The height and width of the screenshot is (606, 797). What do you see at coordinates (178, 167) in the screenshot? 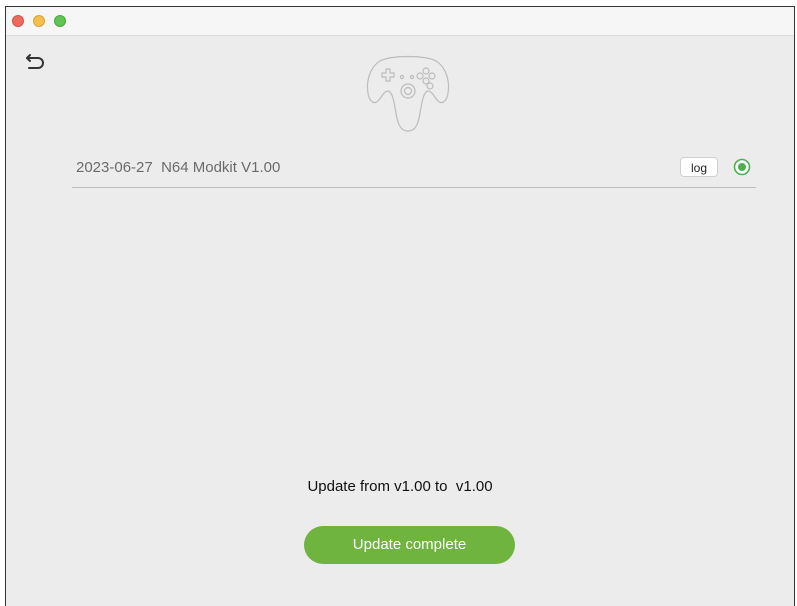
I see `firmware-label: 2023-06-27 N64 Modkit V1.00` at bounding box center [178, 167].